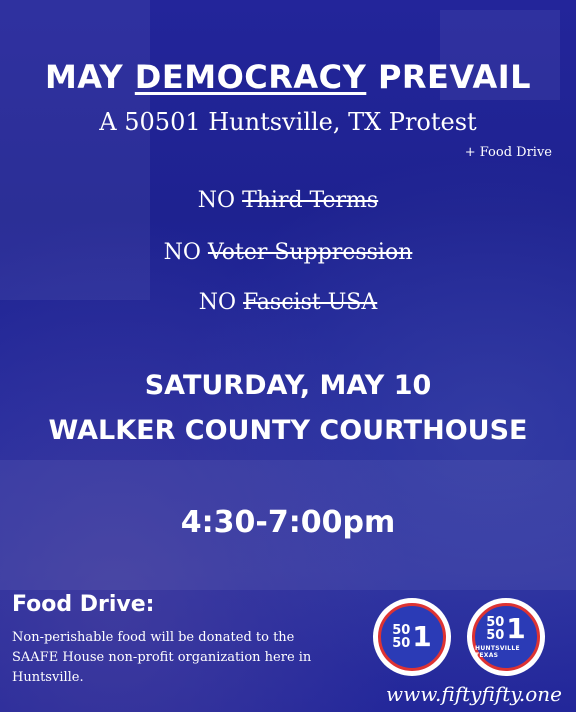  Describe the element at coordinates (310, 200) in the screenshot. I see `no-item-text: Third Terms` at that location.